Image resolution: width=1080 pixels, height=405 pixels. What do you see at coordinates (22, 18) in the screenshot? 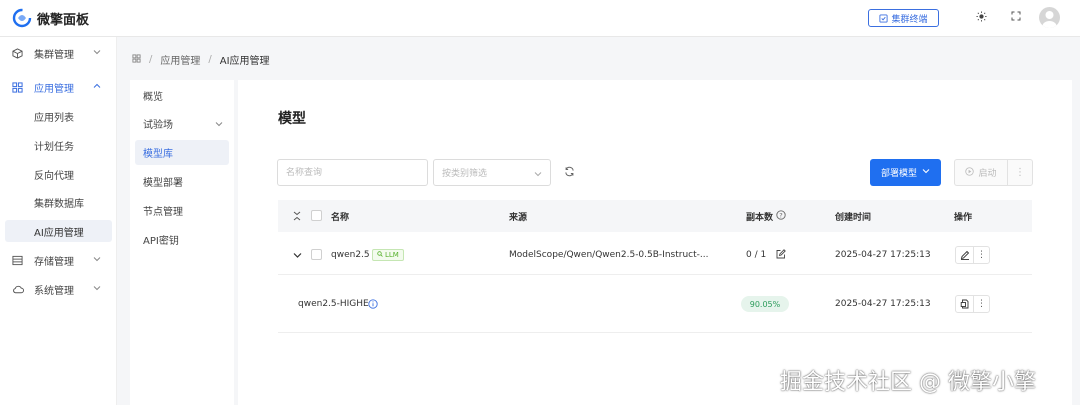
I see `logo-icon` at bounding box center [22, 18].